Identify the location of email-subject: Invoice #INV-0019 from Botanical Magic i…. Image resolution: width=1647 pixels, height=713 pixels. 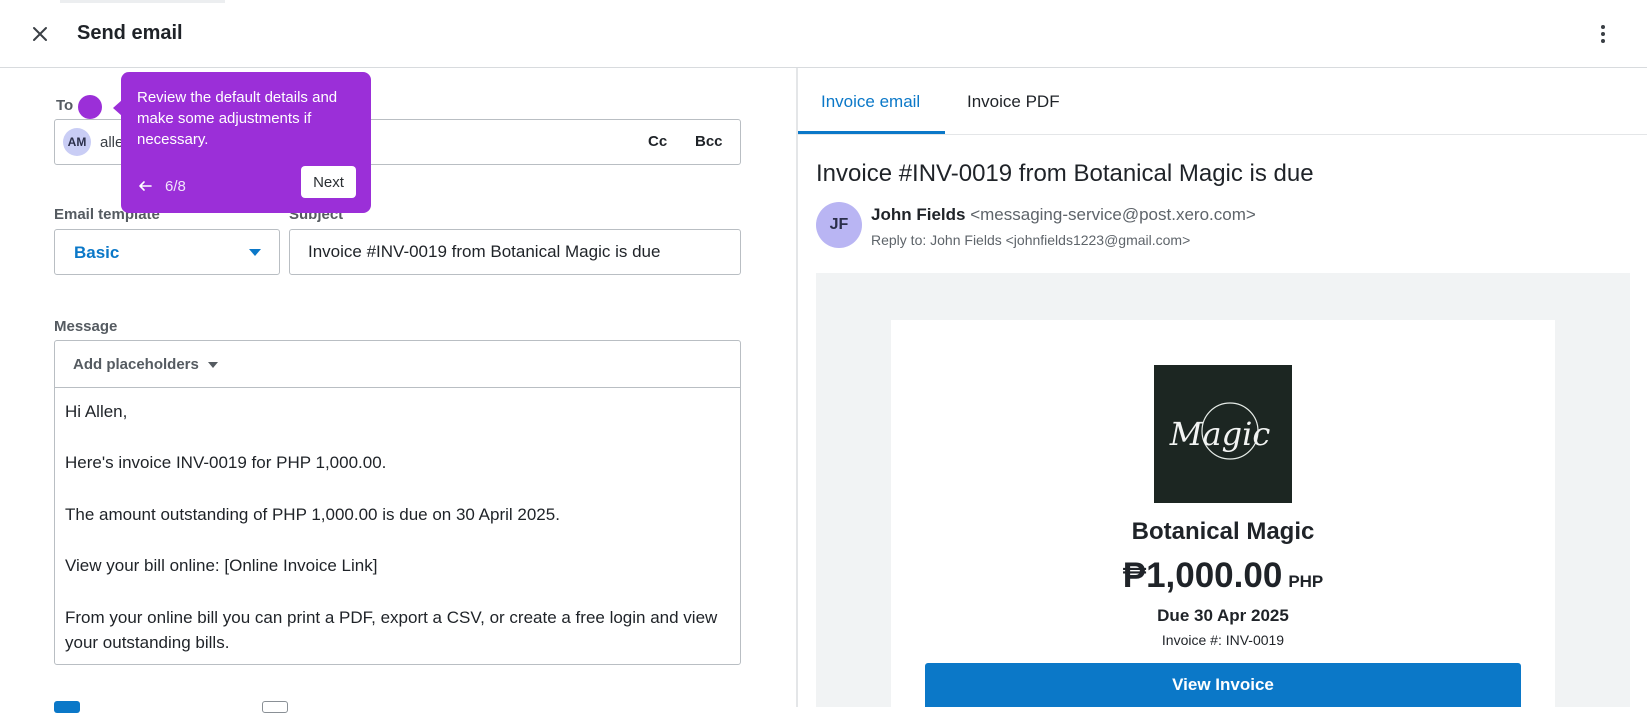
(1065, 173).